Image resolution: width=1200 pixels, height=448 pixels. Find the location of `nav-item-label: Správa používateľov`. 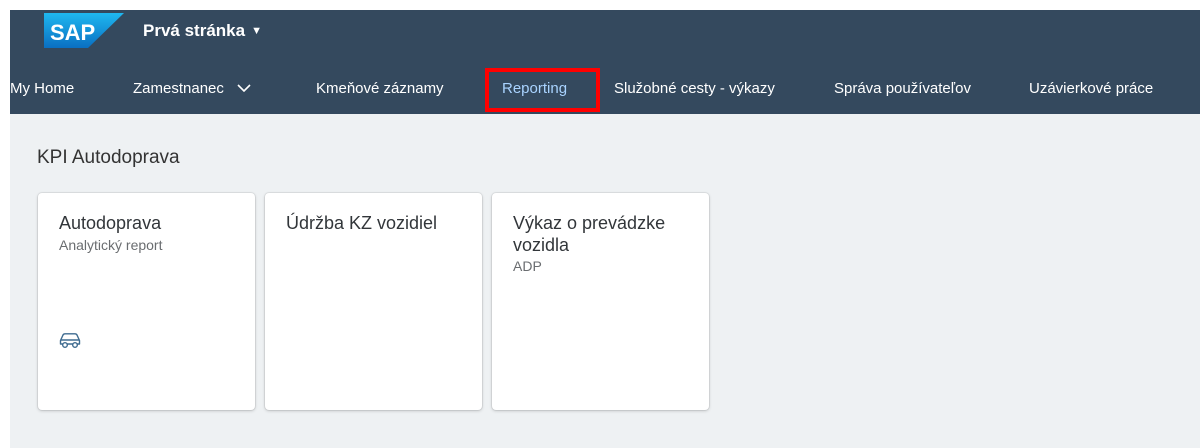

nav-item-label: Správa používateľov is located at coordinates (902, 88).